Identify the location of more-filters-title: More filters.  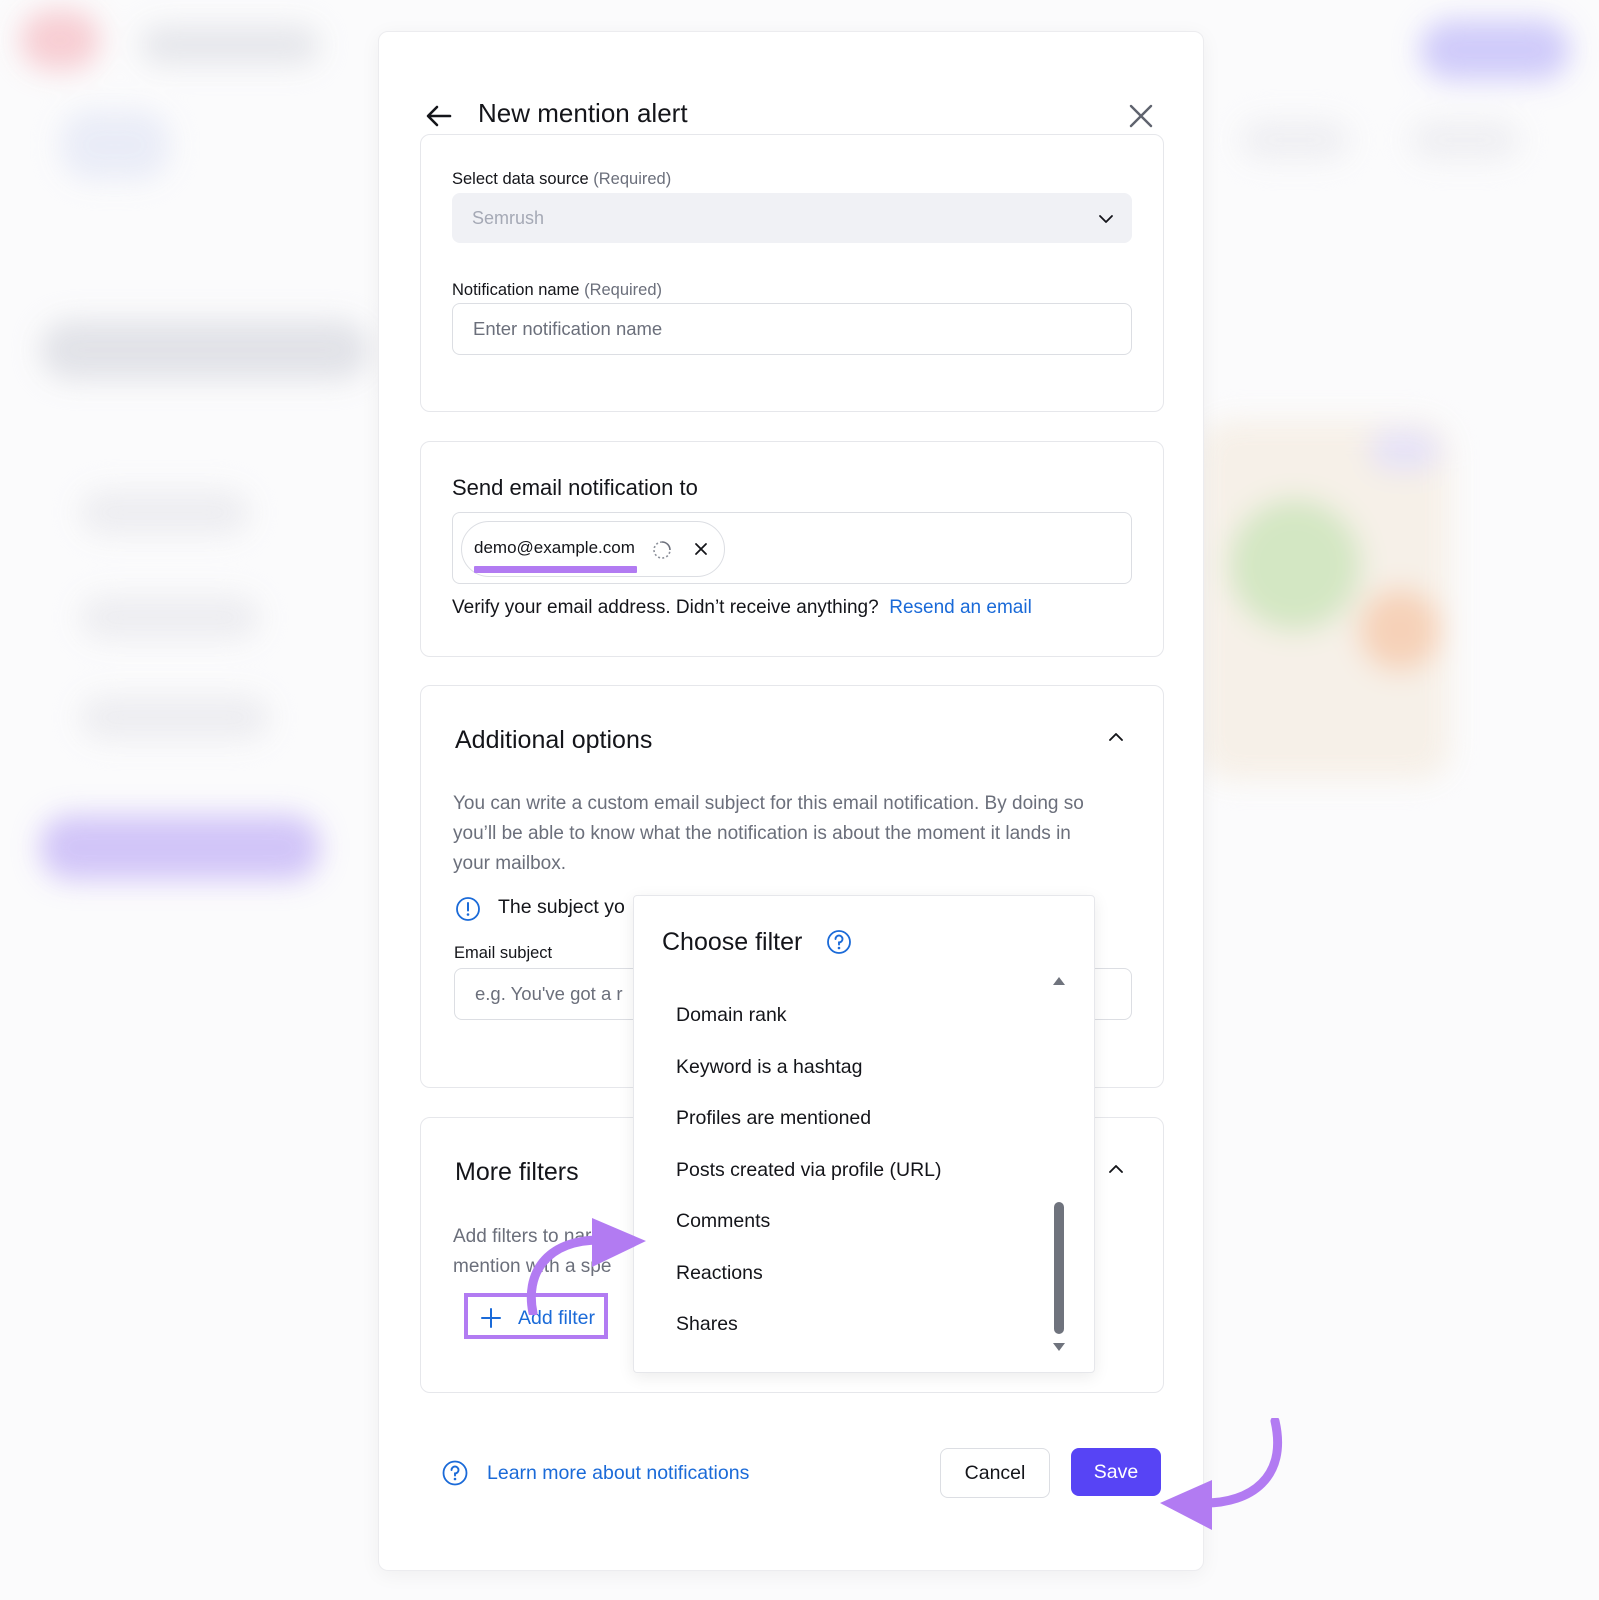
(517, 1172).